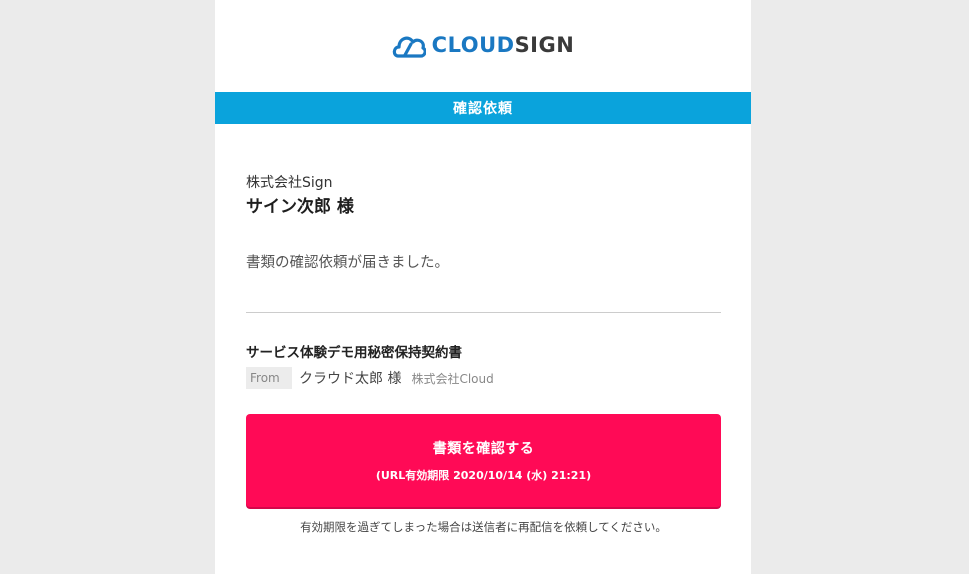  I want to click on sender-row: From クラウド太郎 様 株式会社Cloud, so click(370, 378).